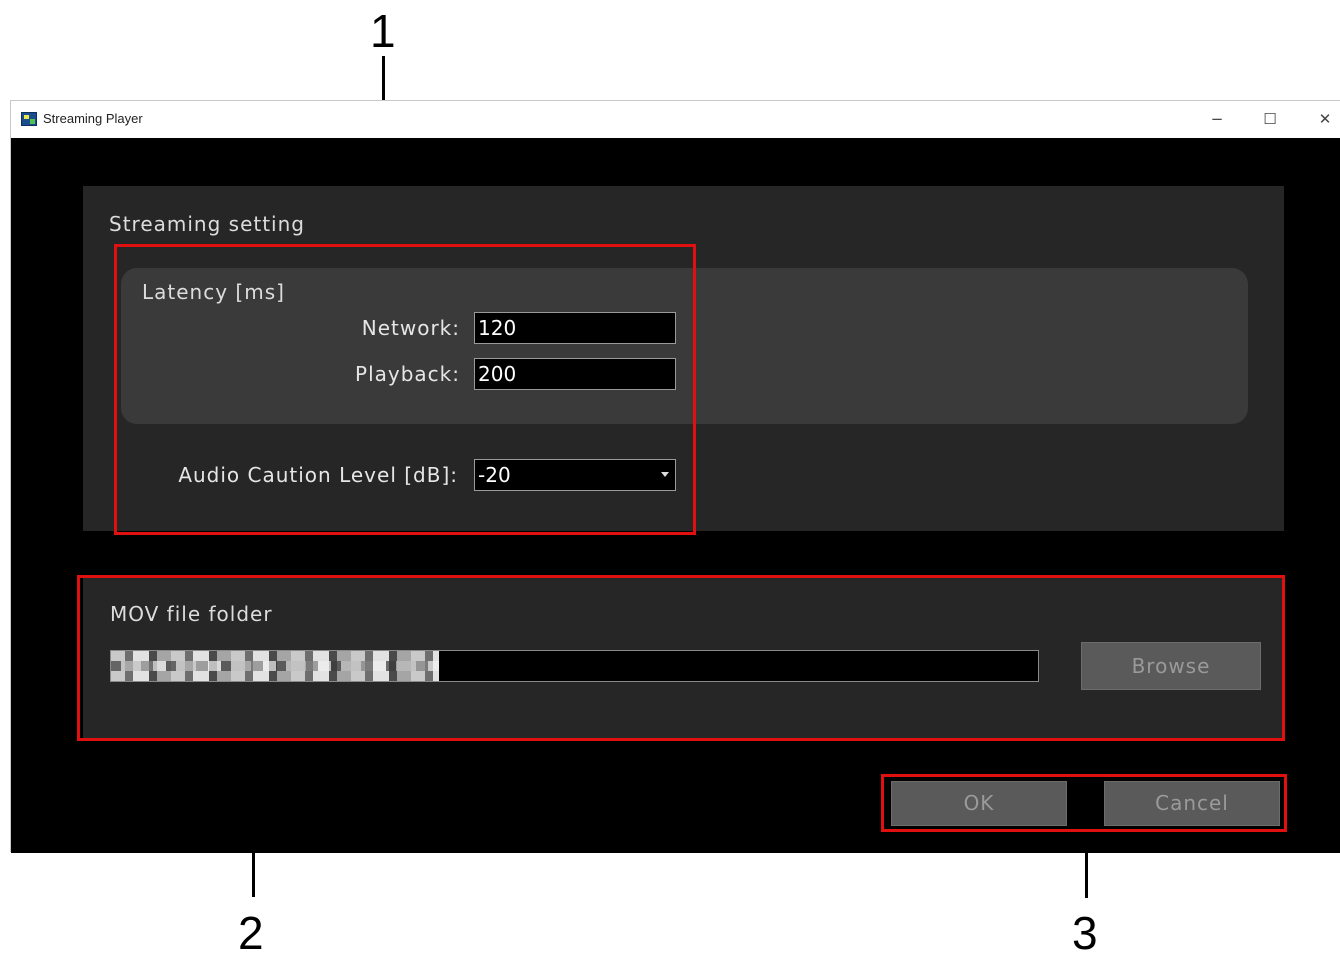 The image size is (1340, 959). What do you see at coordinates (207, 224) in the screenshot?
I see `streaming-setting-heading: Streaming setting` at bounding box center [207, 224].